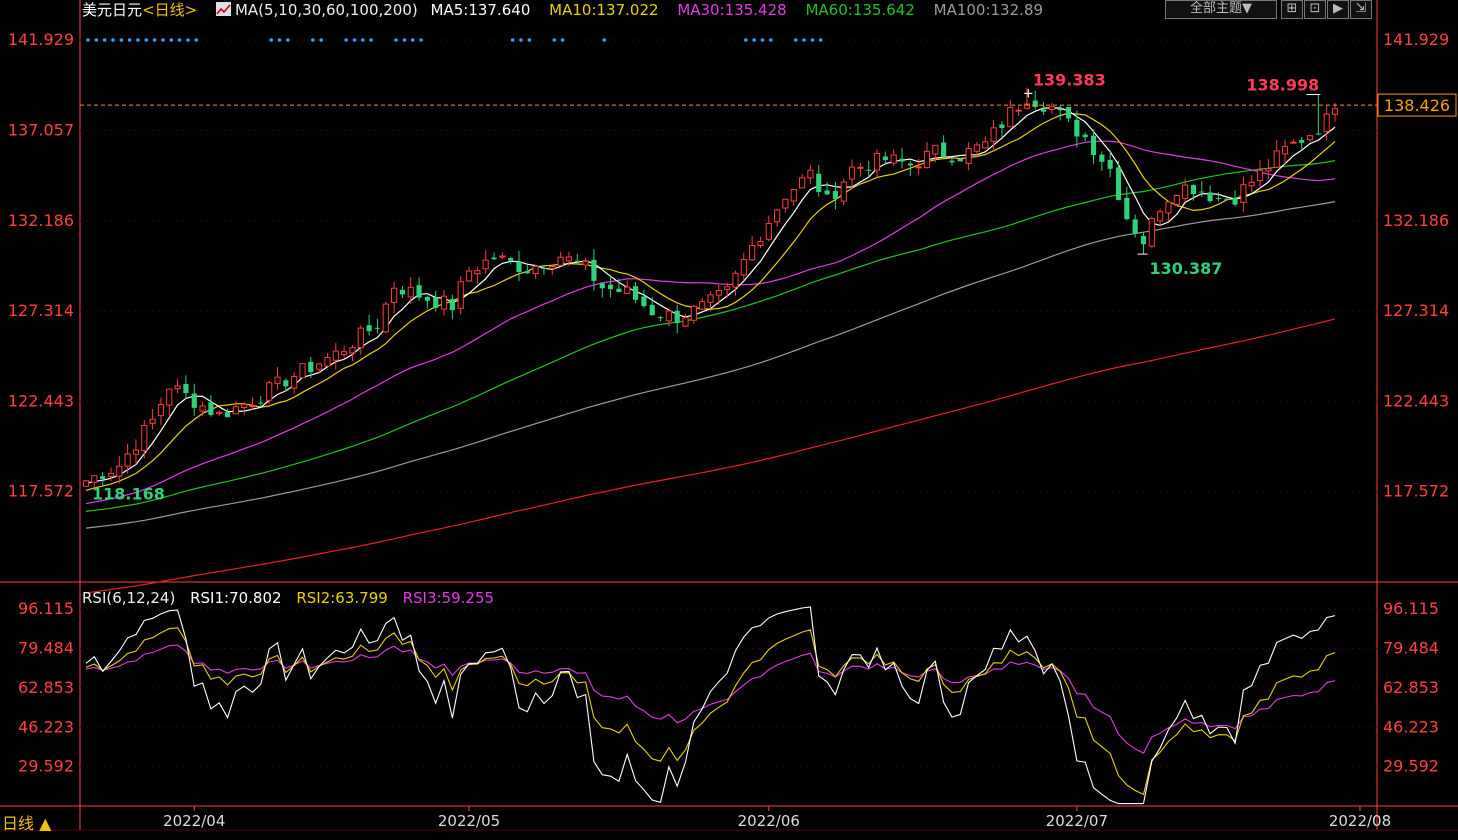 This screenshot has width=1458, height=840. I want to click on symbol-title: 美元日元, so click(112, 10).